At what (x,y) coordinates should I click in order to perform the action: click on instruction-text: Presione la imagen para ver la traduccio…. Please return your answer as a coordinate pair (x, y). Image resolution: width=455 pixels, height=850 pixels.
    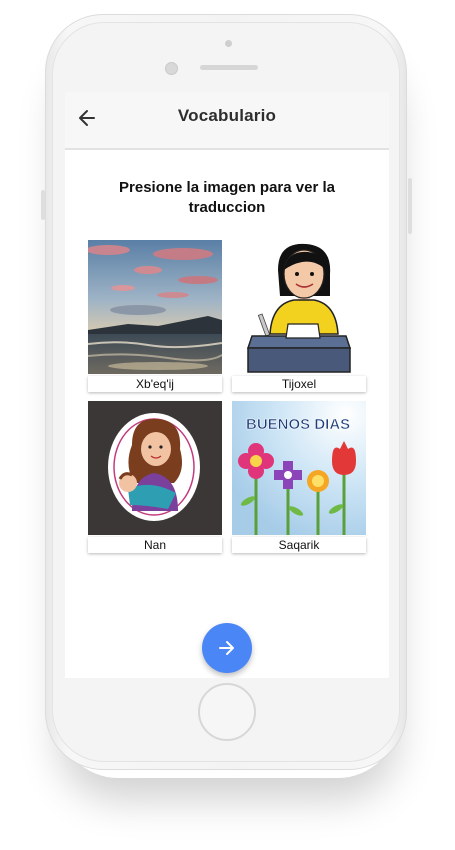
    Looking at the image, I should click on (227, 197).